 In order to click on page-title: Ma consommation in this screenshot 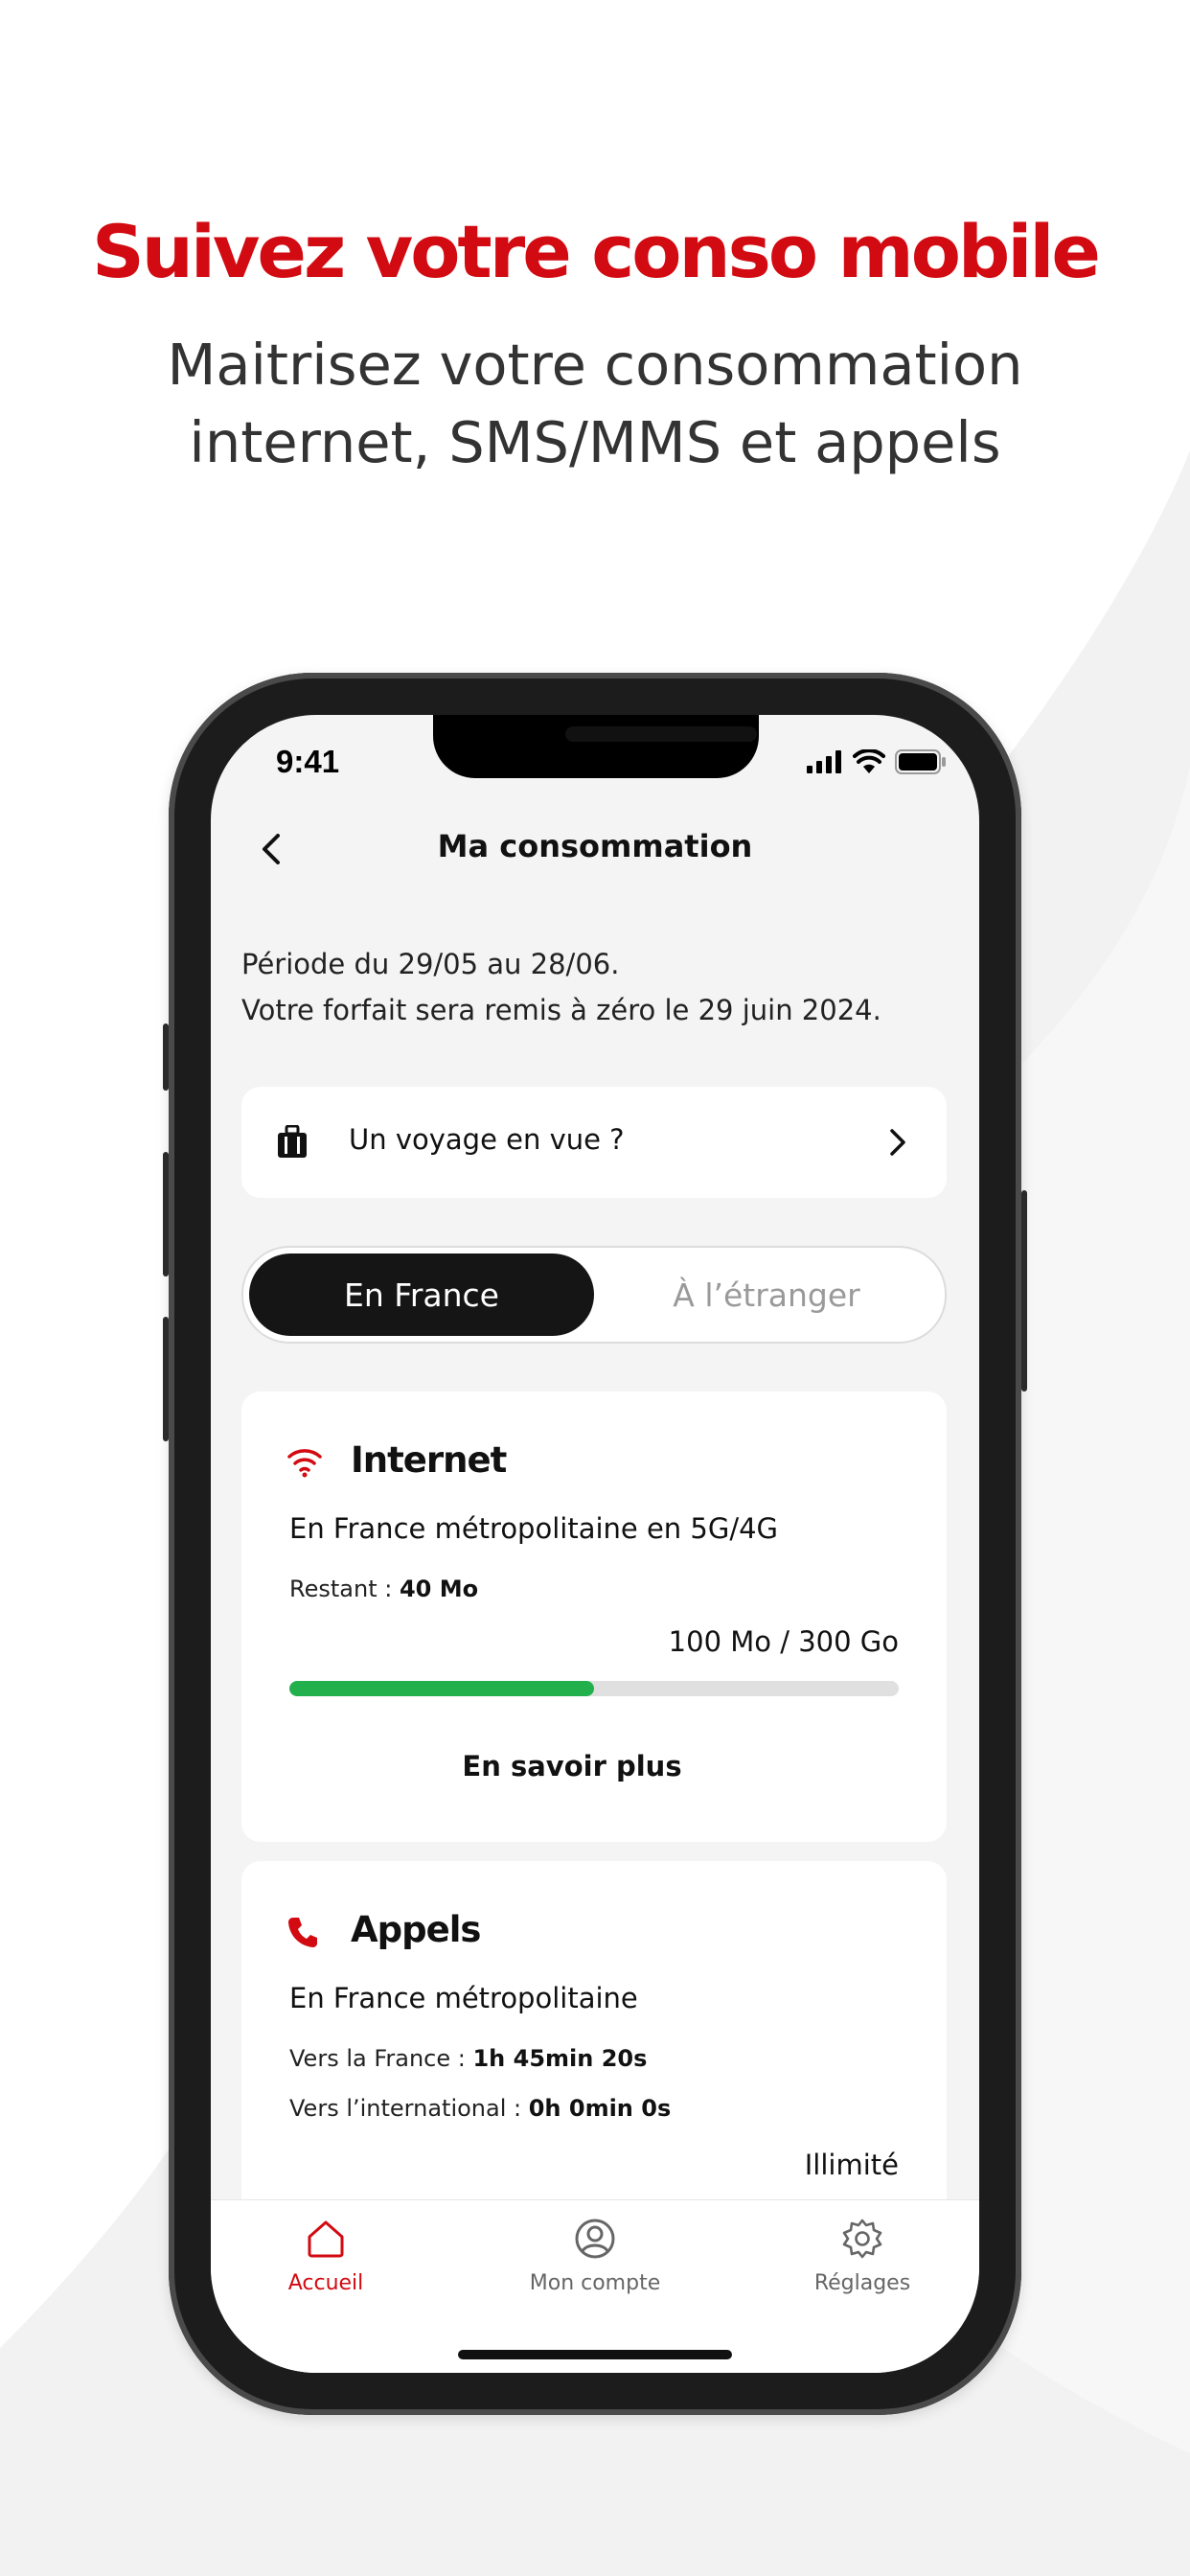, I will do `click(595, 846)`.